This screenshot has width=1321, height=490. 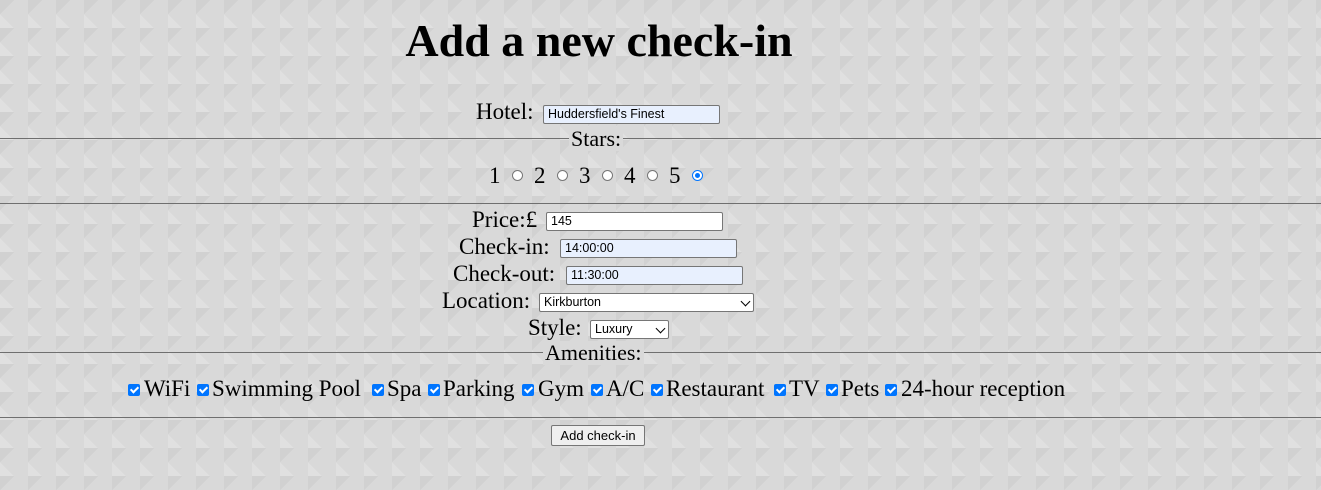 I want to click on amenity-checkbox-restaurant, so click(x=657, y=390).